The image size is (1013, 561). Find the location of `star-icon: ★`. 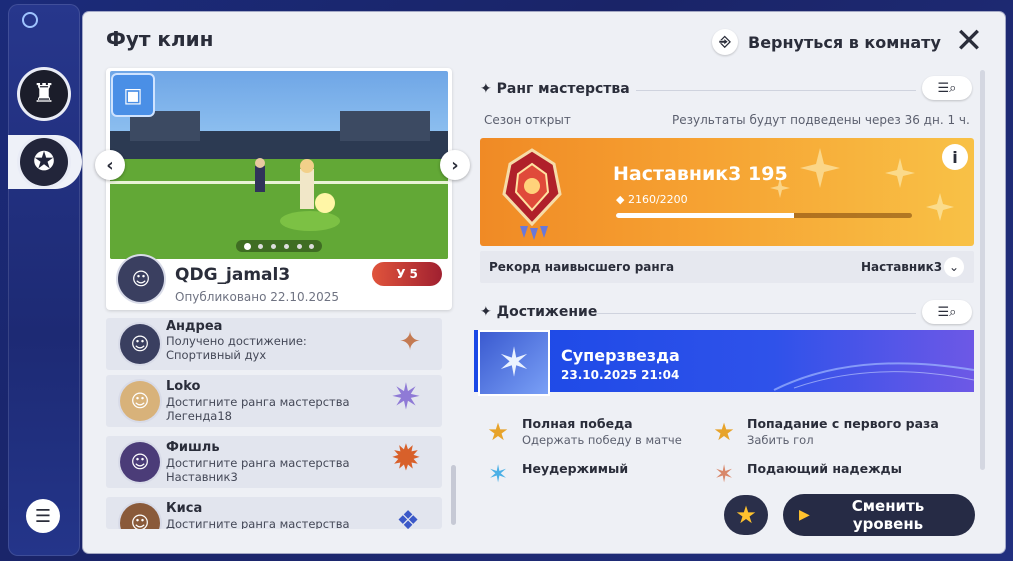

star-icon: ★ is located at coordinates (746, 515).